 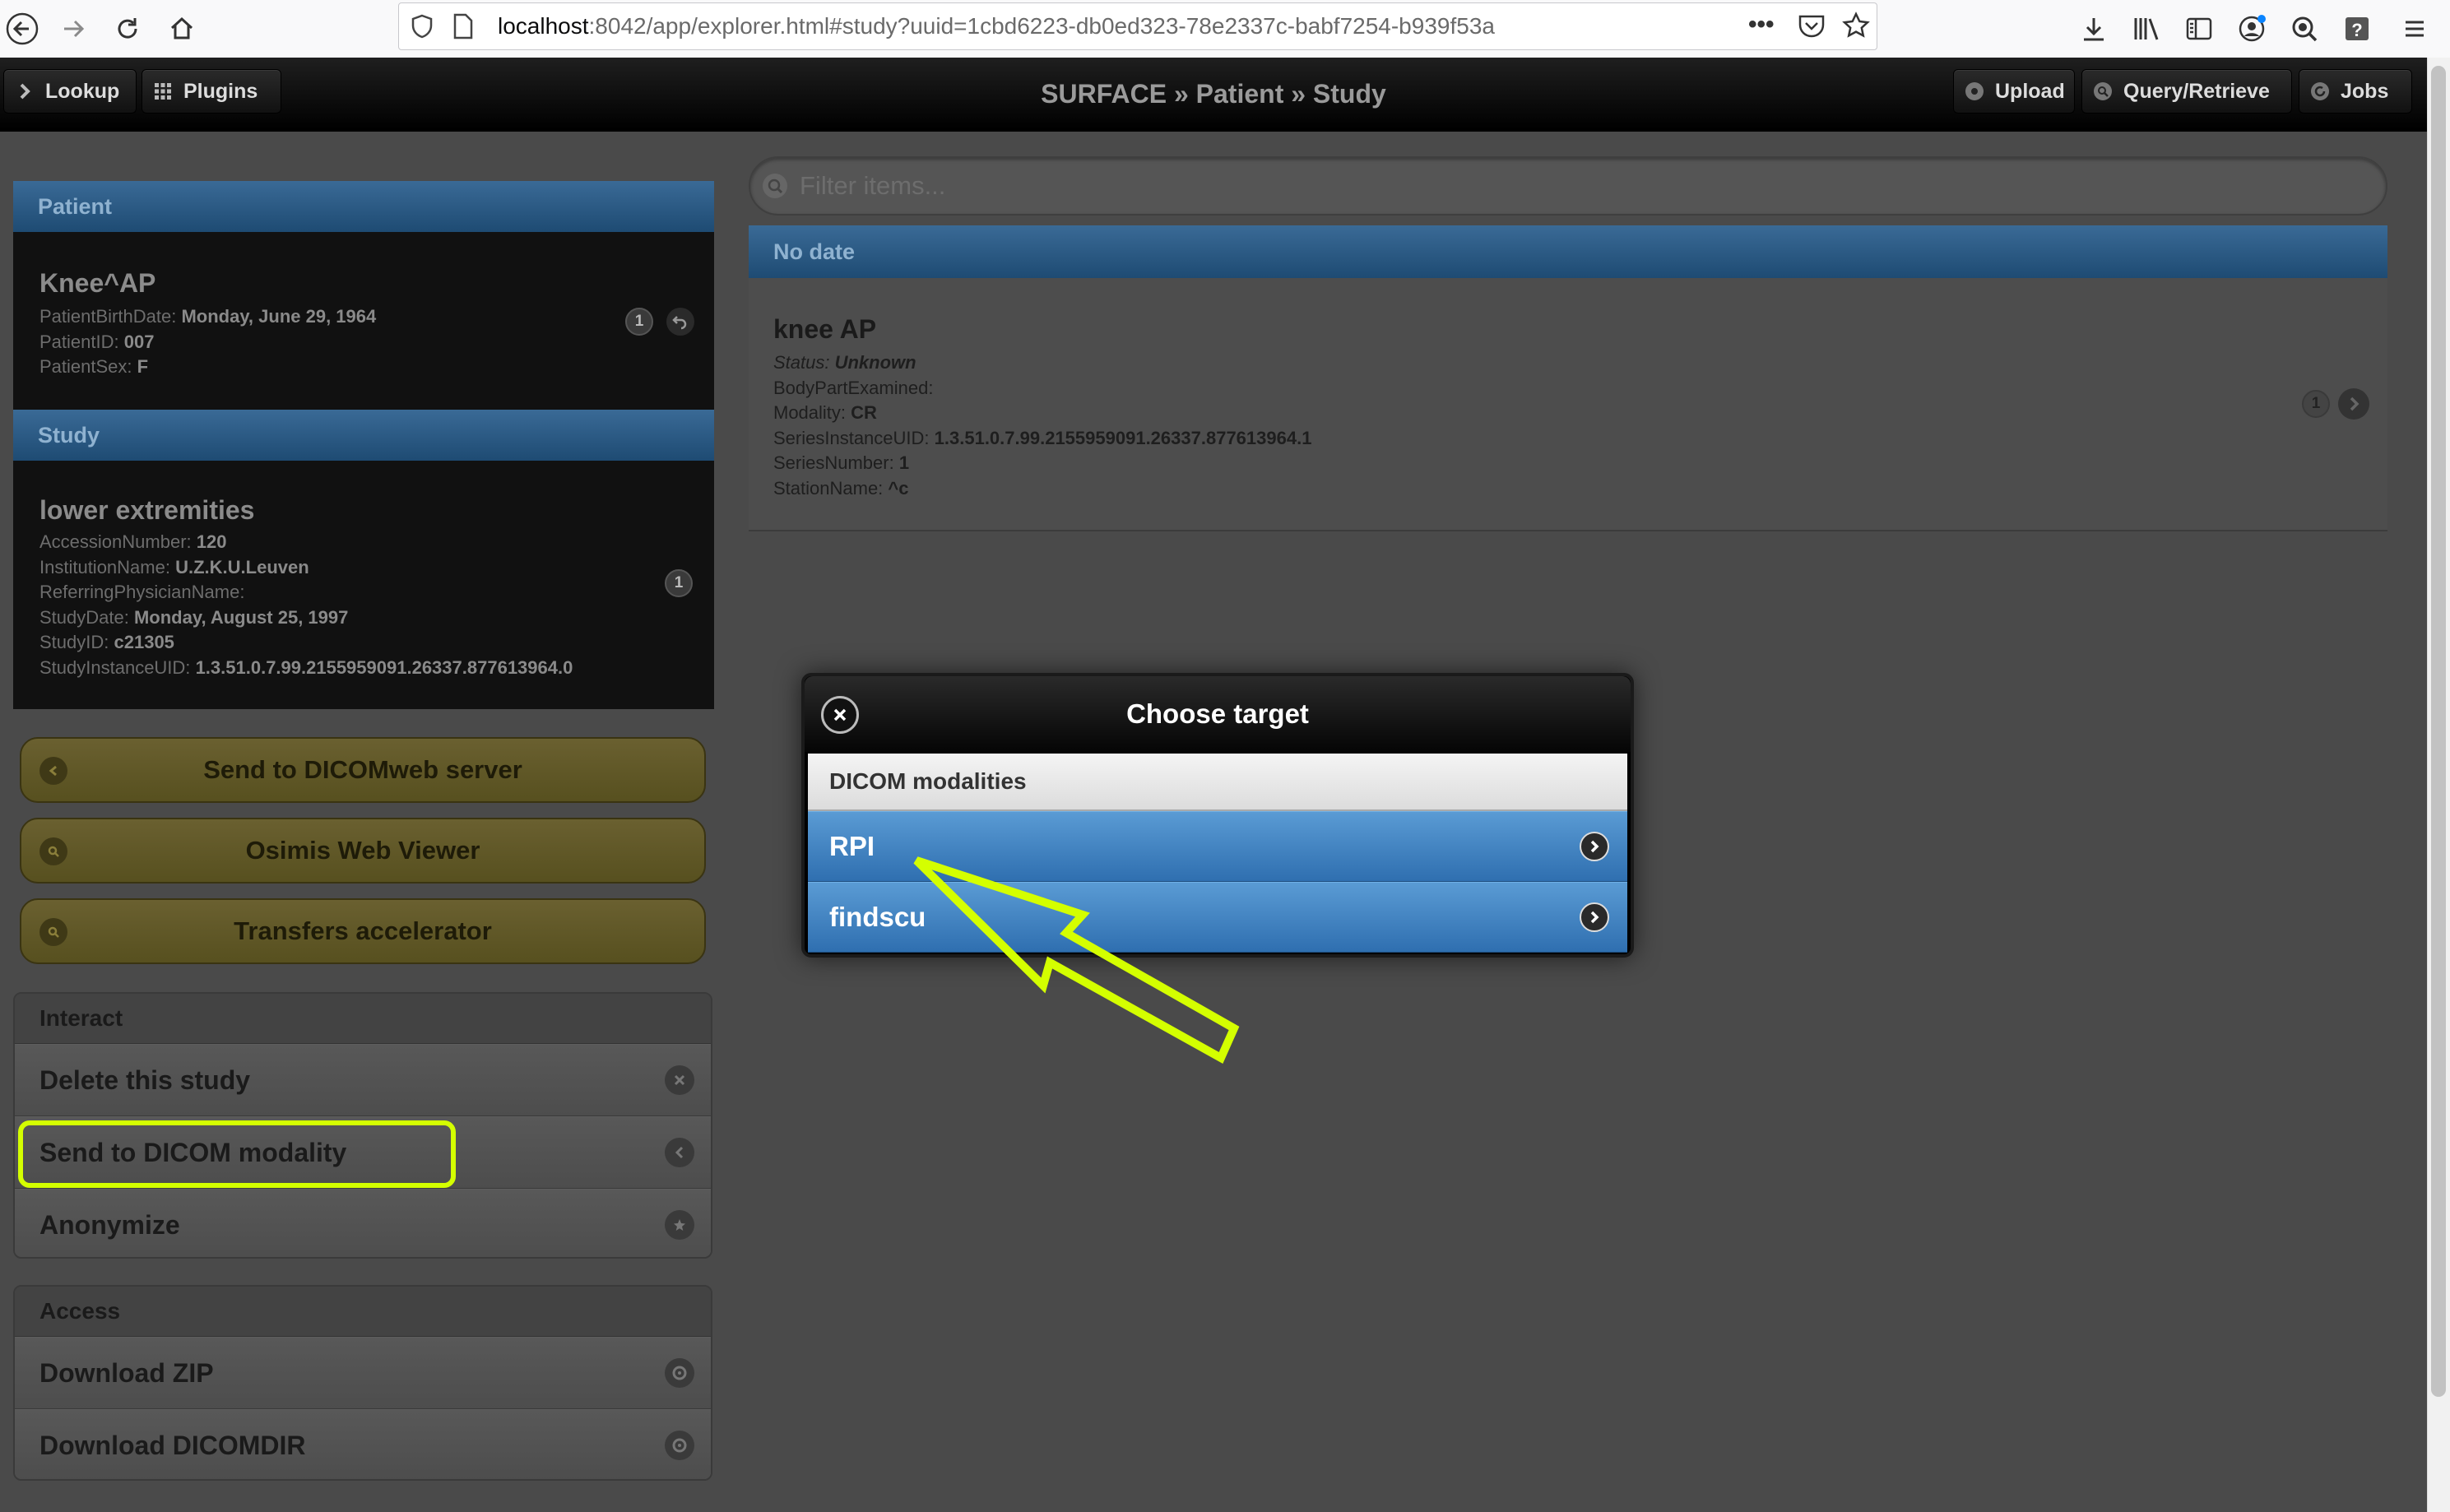 What do you see at coordinates (73, 29) in the screenshot?
I see `forward-icon` at bounding box center [73, 29].